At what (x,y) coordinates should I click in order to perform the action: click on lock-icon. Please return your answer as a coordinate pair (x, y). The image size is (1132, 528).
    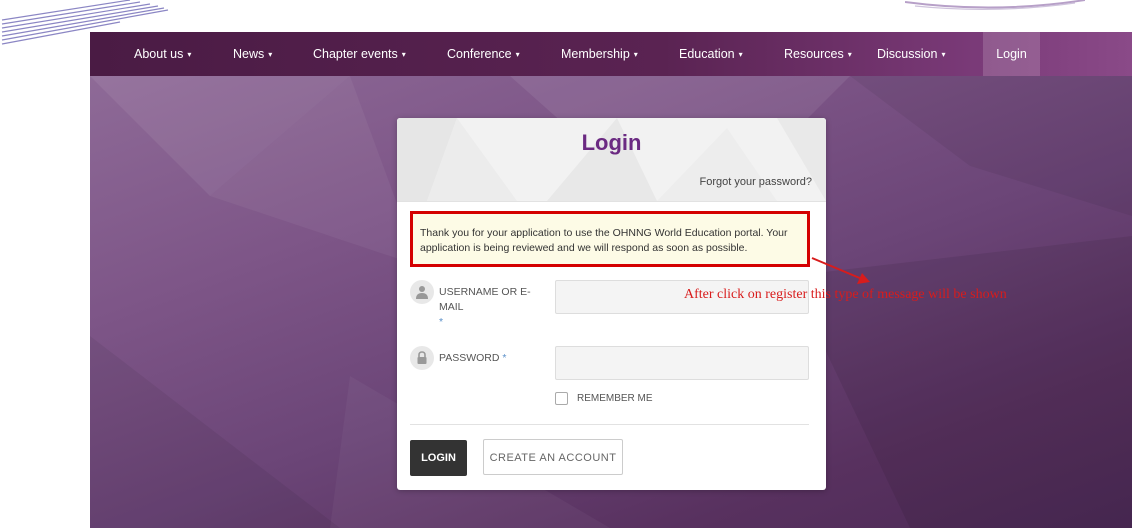
    Looking at the image, I should click on (422, 358).